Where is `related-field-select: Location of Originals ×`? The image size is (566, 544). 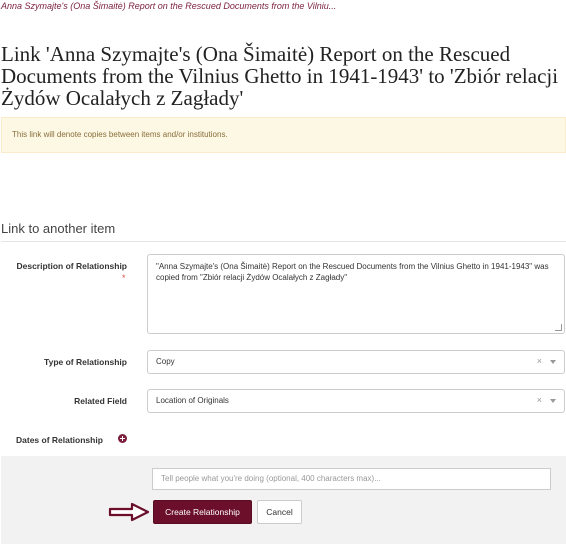
related-field-select: Location of Originals × is located at coordinates (356, 401).